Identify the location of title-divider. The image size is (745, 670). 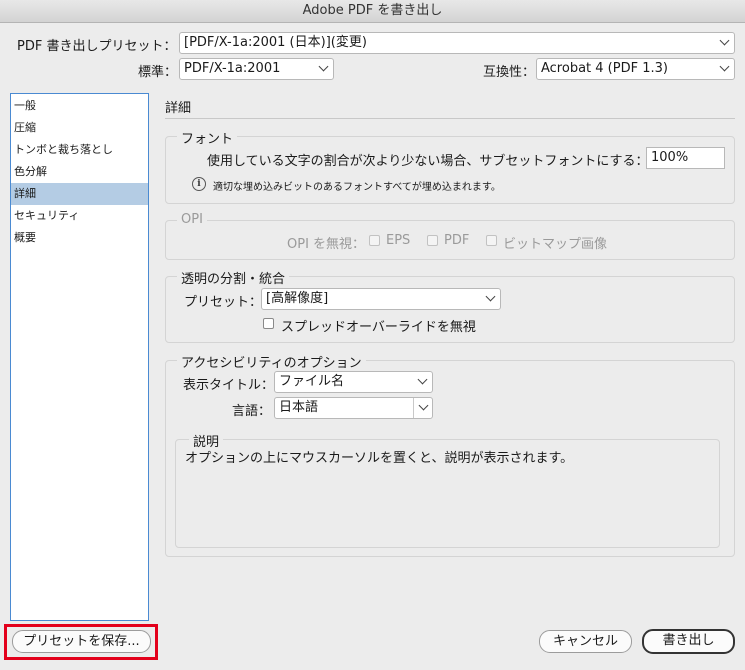
(450, 118).